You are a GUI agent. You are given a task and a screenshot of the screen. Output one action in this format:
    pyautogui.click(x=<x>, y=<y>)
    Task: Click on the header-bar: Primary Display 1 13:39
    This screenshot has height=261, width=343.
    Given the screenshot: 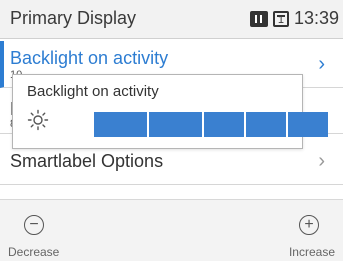 What is the action you would take?
    pyautogui.click(x=171, y=19)
    